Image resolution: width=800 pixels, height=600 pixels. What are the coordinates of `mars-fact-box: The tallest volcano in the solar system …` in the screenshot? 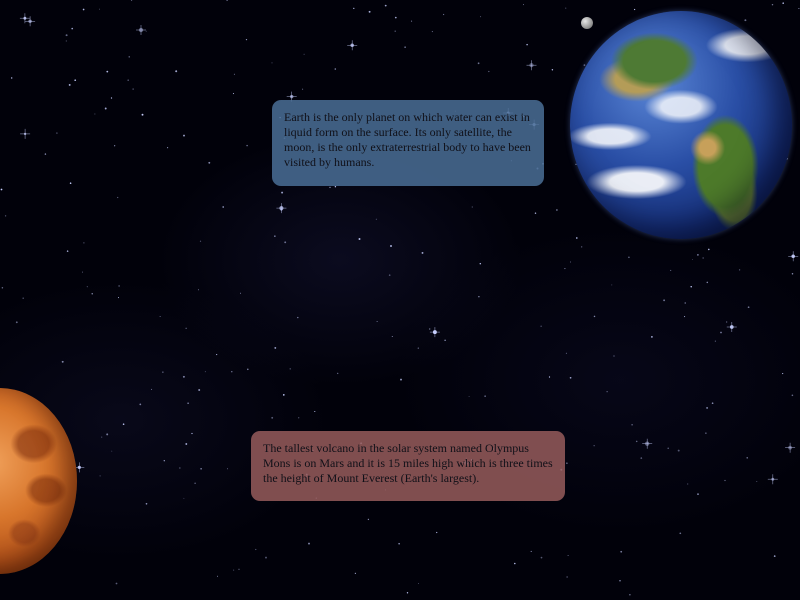 It's located at (408, 466).